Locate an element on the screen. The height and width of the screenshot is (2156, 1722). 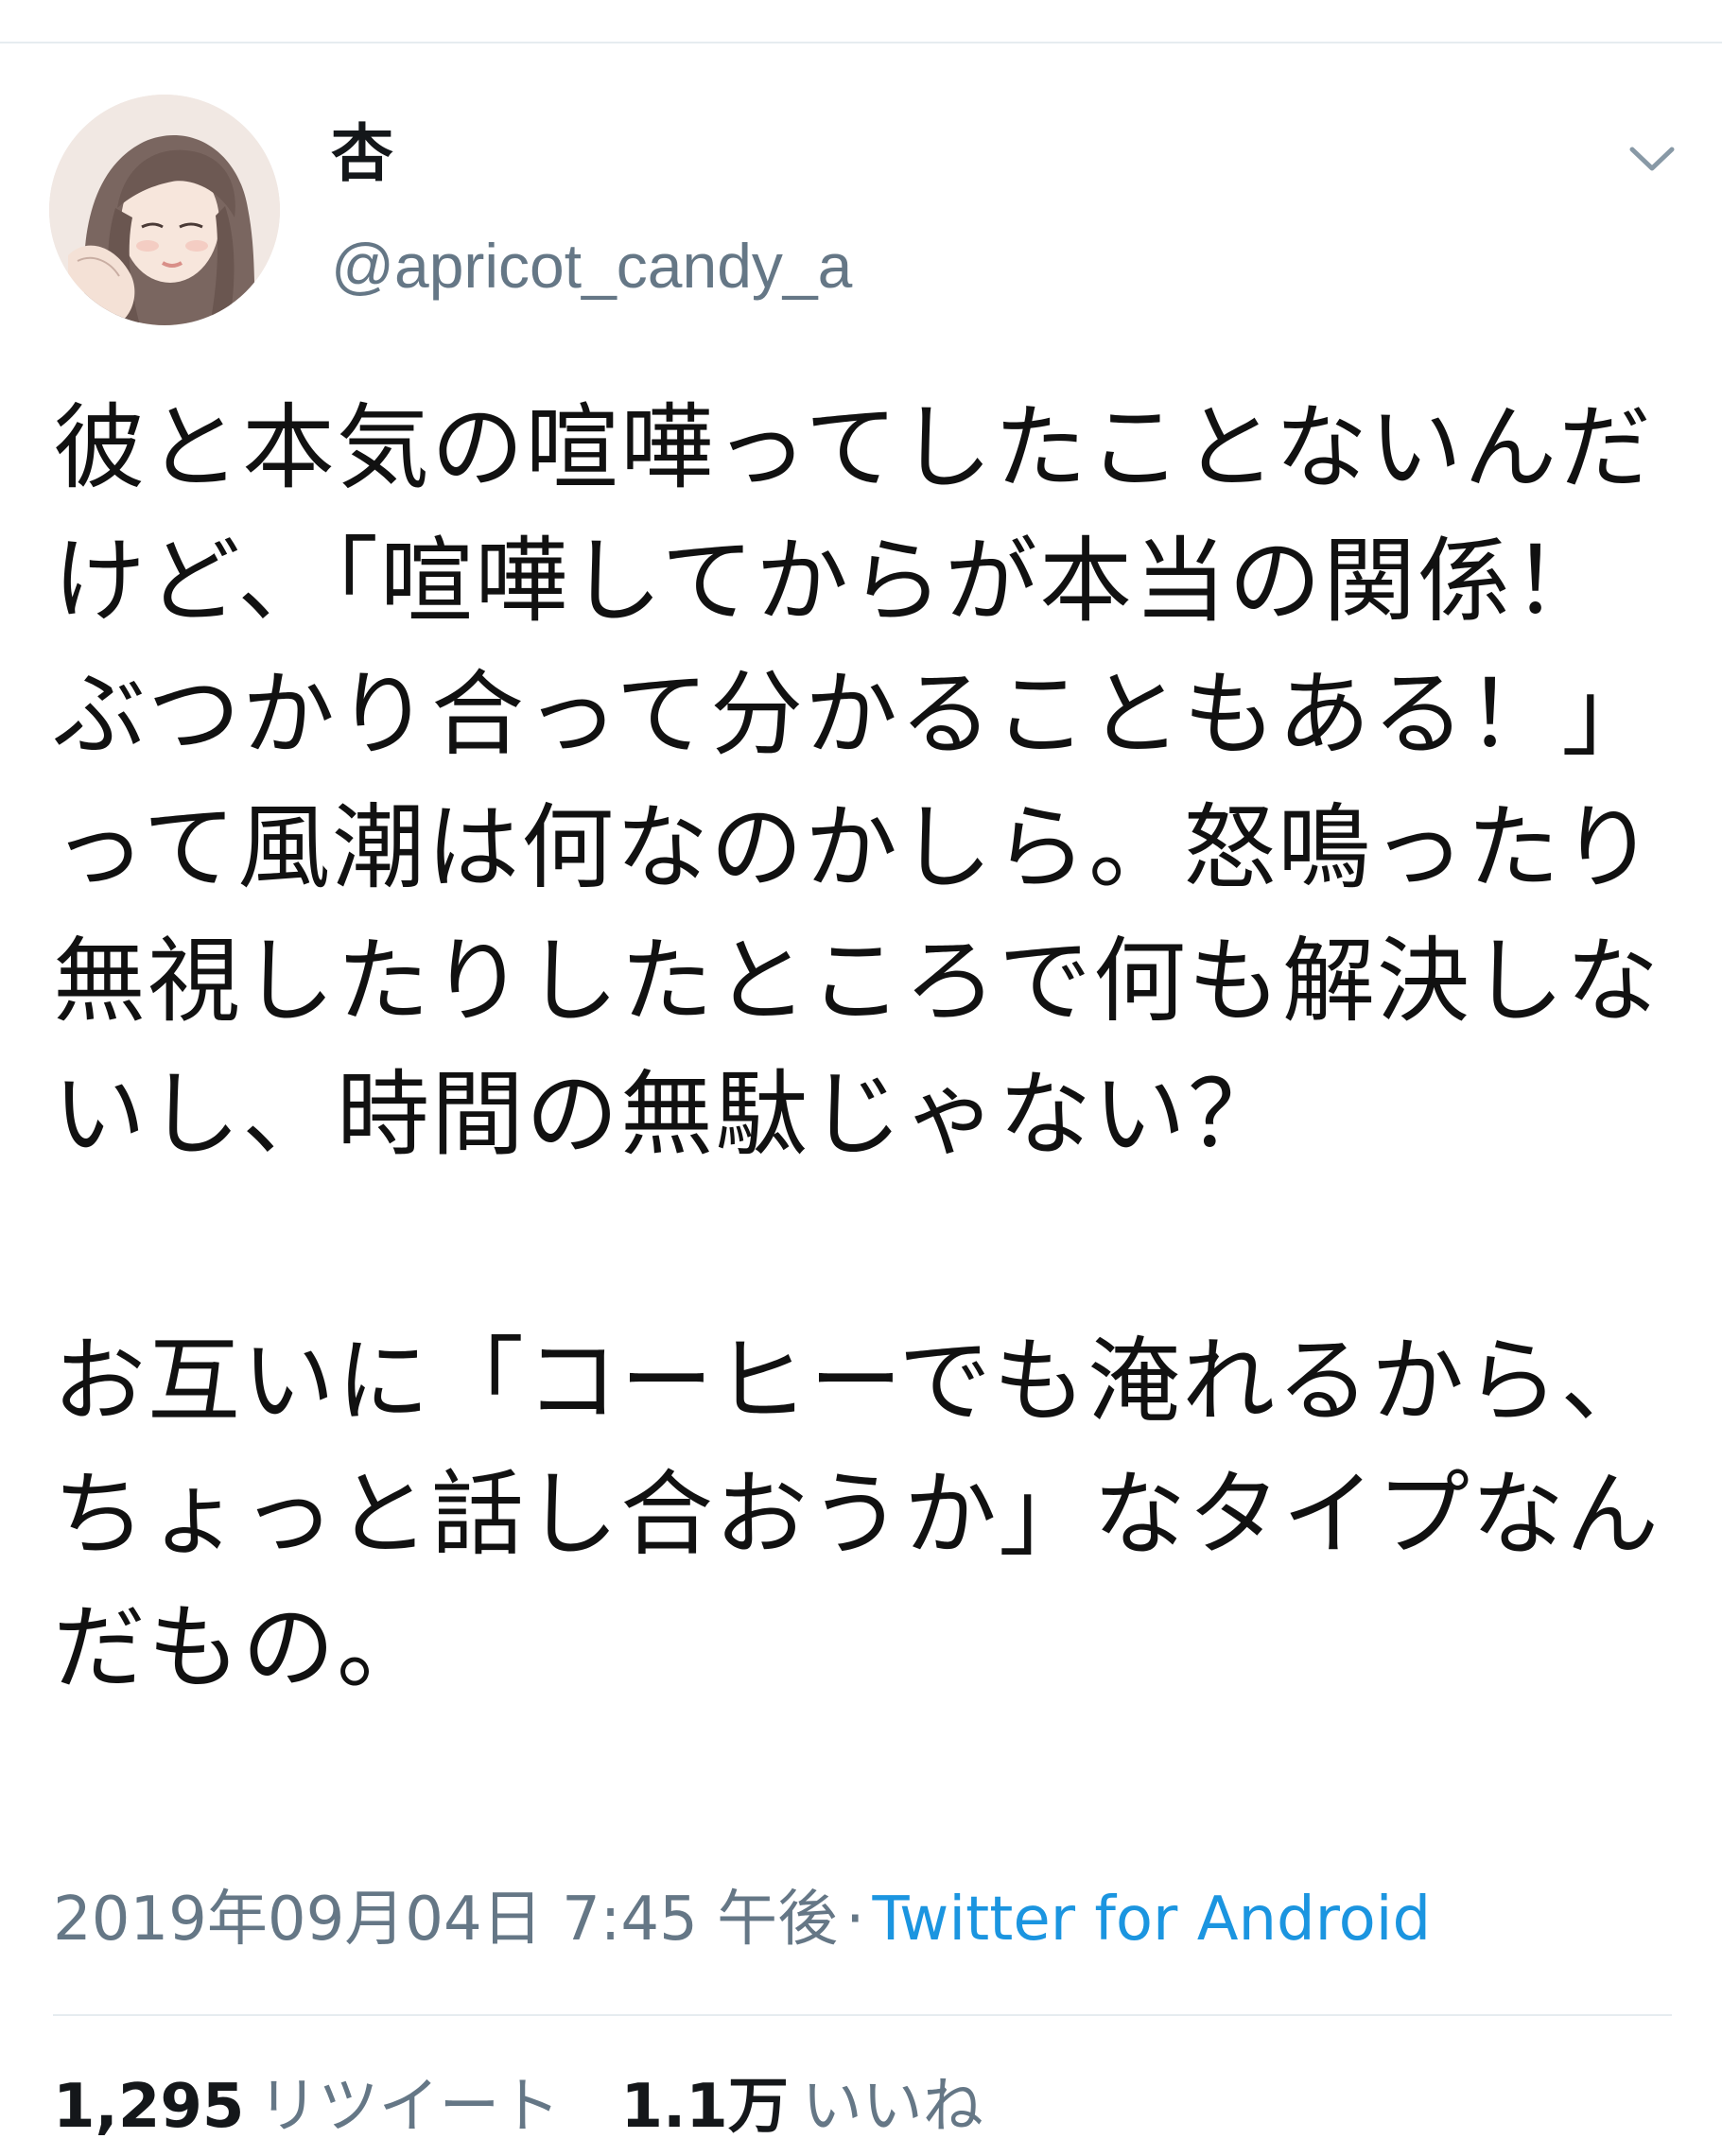
user-handle: @apricot_candy_a is located at coordinates (591, 266).